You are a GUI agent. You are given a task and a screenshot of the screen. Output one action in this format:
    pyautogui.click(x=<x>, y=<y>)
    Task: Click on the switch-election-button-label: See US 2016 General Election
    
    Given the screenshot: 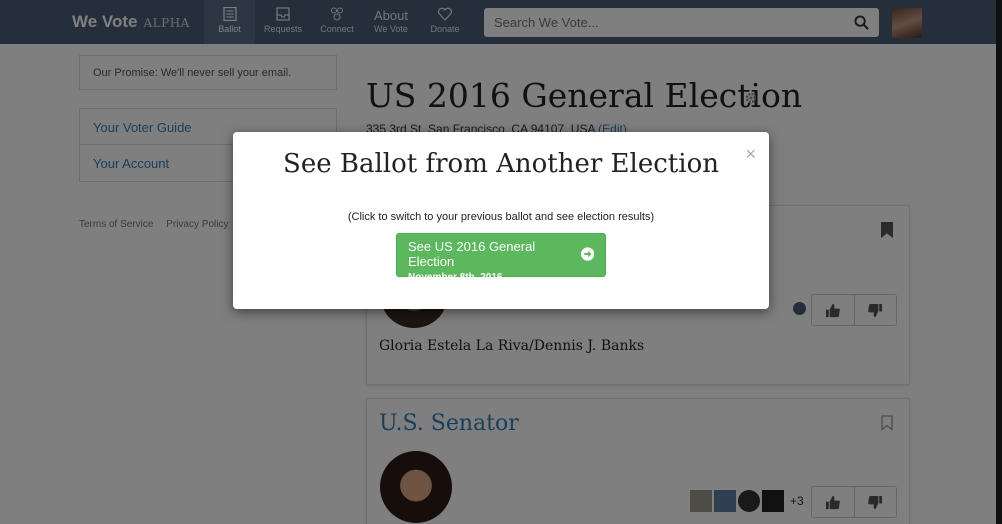 What is the action you would take?
    pyautogui.click(x=472, y=254)
    